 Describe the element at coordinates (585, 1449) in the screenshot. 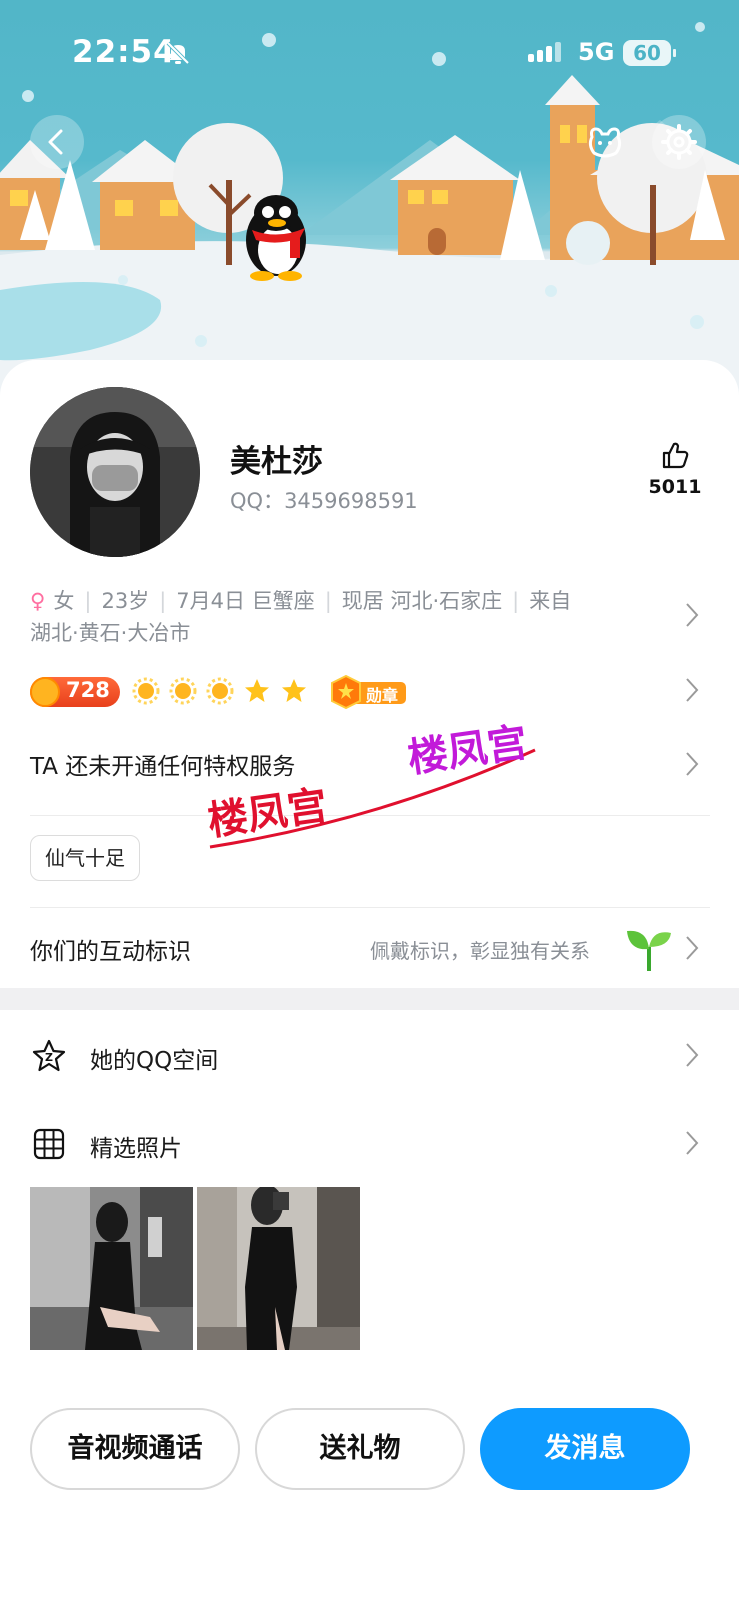

I see `send-message-button: 发消息` at that location.